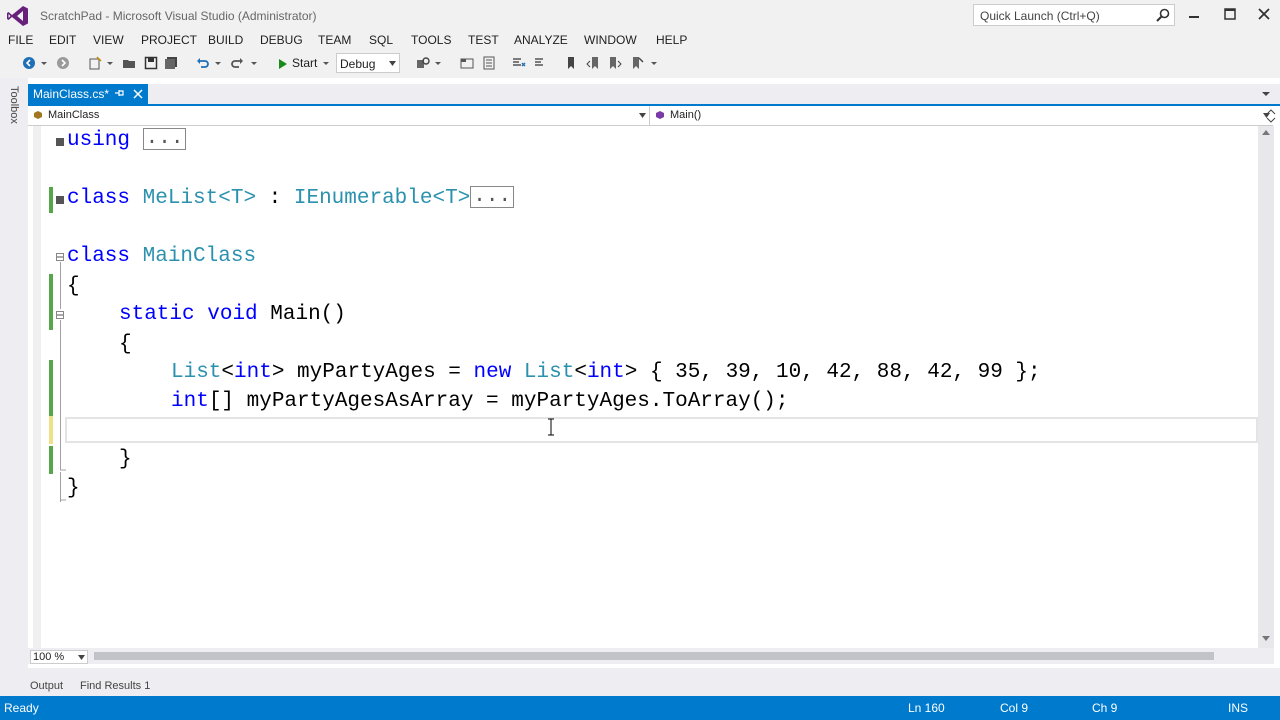 The width and height of the screenshot is (1280, 720). Describe the element at coordinates (110, 63) in the screenshot. I see `new-dropdown-icon` at that location.